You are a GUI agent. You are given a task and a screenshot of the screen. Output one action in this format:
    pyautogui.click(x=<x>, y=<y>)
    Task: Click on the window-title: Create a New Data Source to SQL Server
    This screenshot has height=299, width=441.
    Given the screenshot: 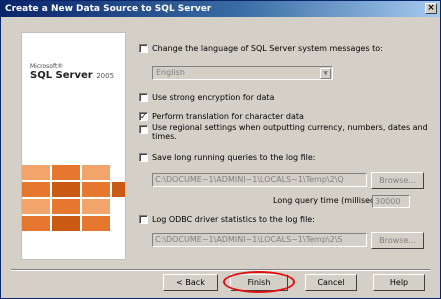 What is the action you would take?
    pyautogui.click(x=108, y=9)
    